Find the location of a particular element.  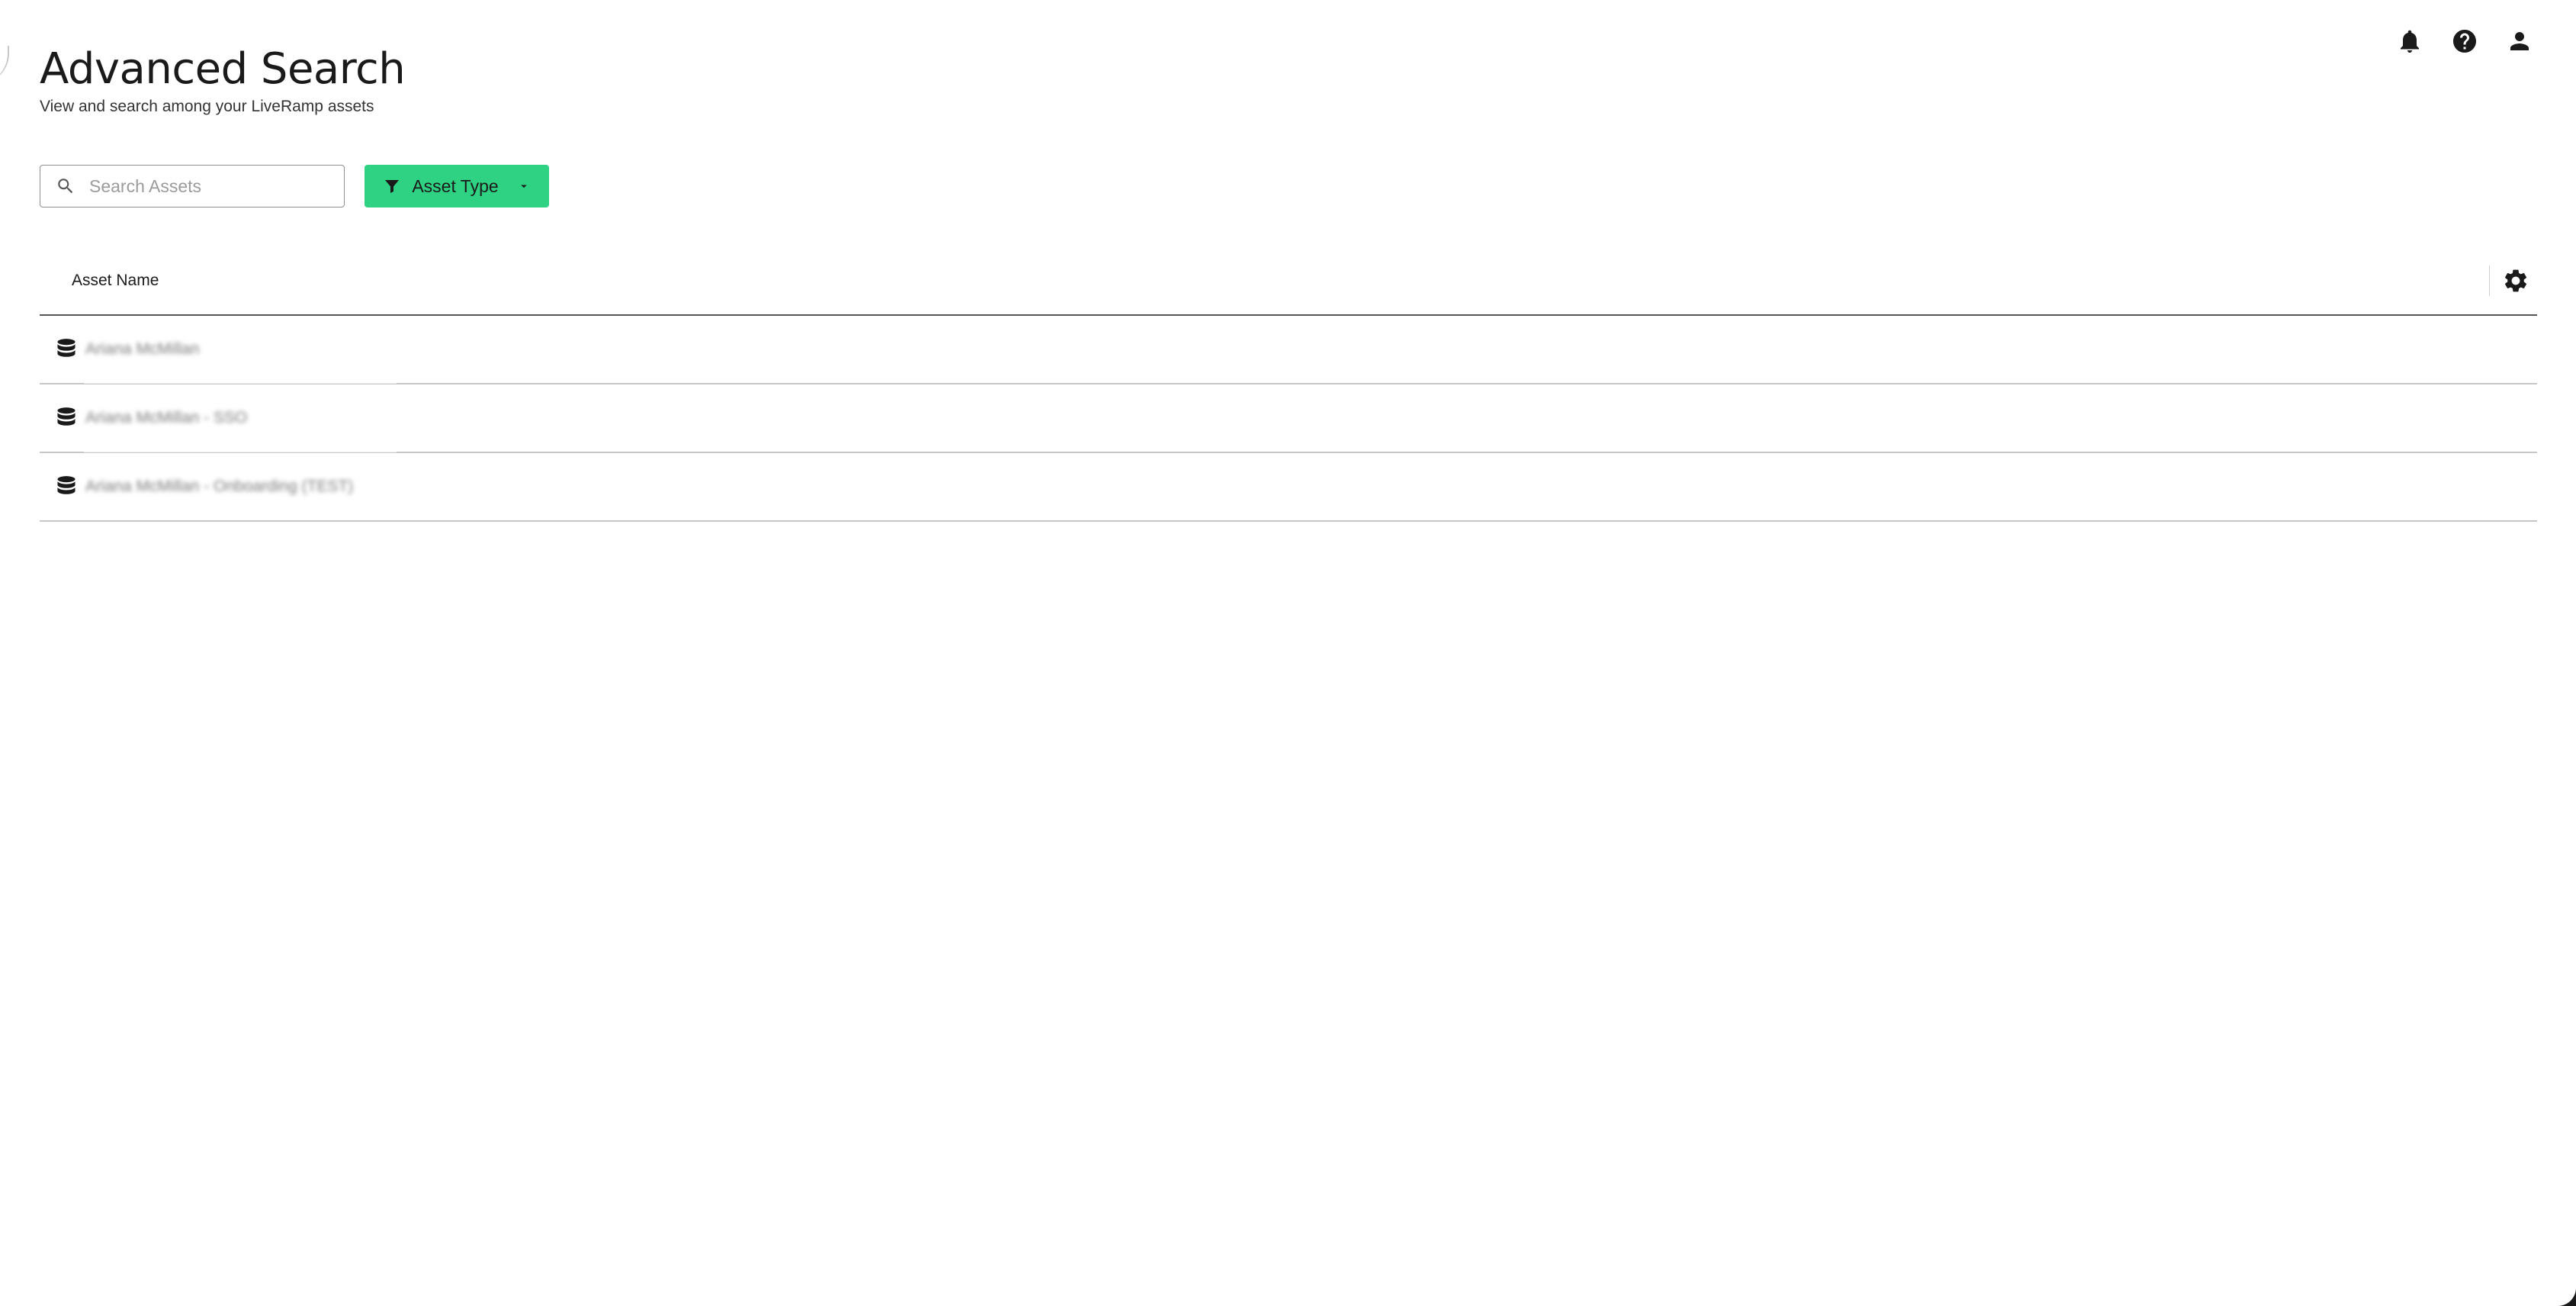

table-row: Ariana McMillan - Onboarding (TEST) is located at coordinates (1288, 488).